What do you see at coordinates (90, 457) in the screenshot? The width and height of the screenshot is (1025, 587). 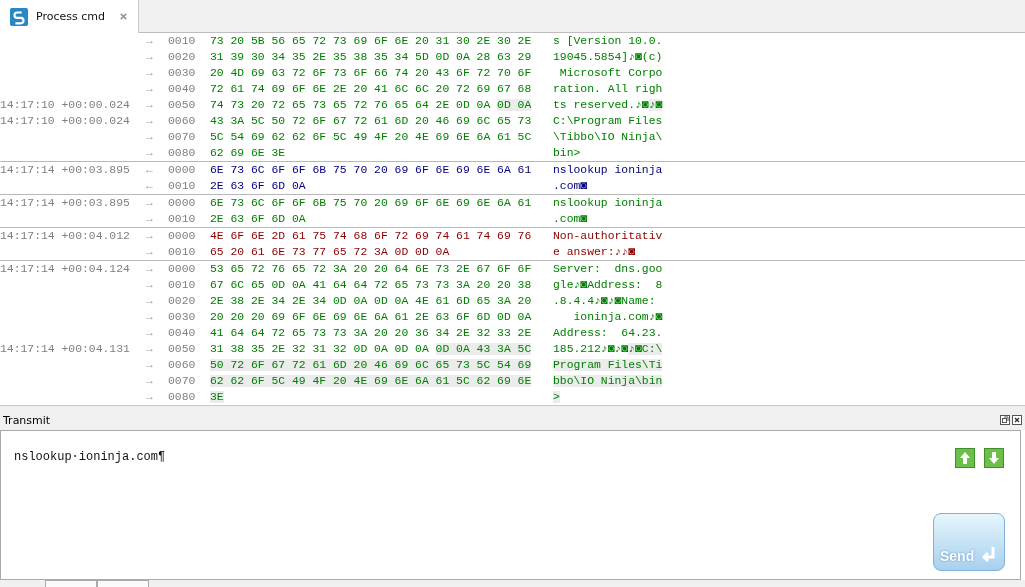 I see `transmit-text: nslookup·ioninja.com¶` at bounding box center [90, 457].